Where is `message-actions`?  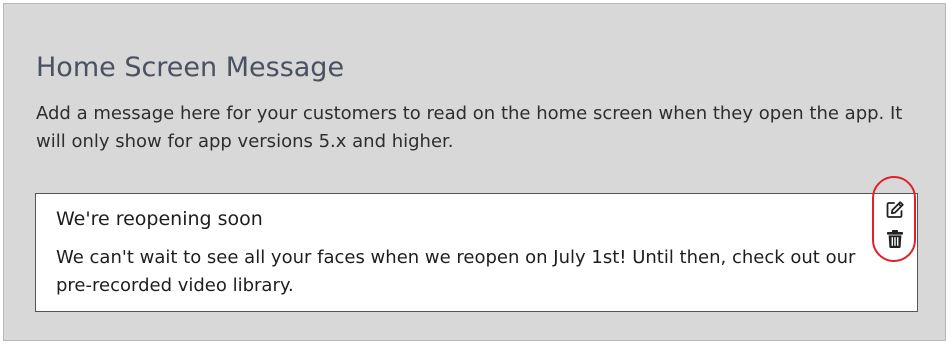 message-actions is located at coordinates (894, 230).